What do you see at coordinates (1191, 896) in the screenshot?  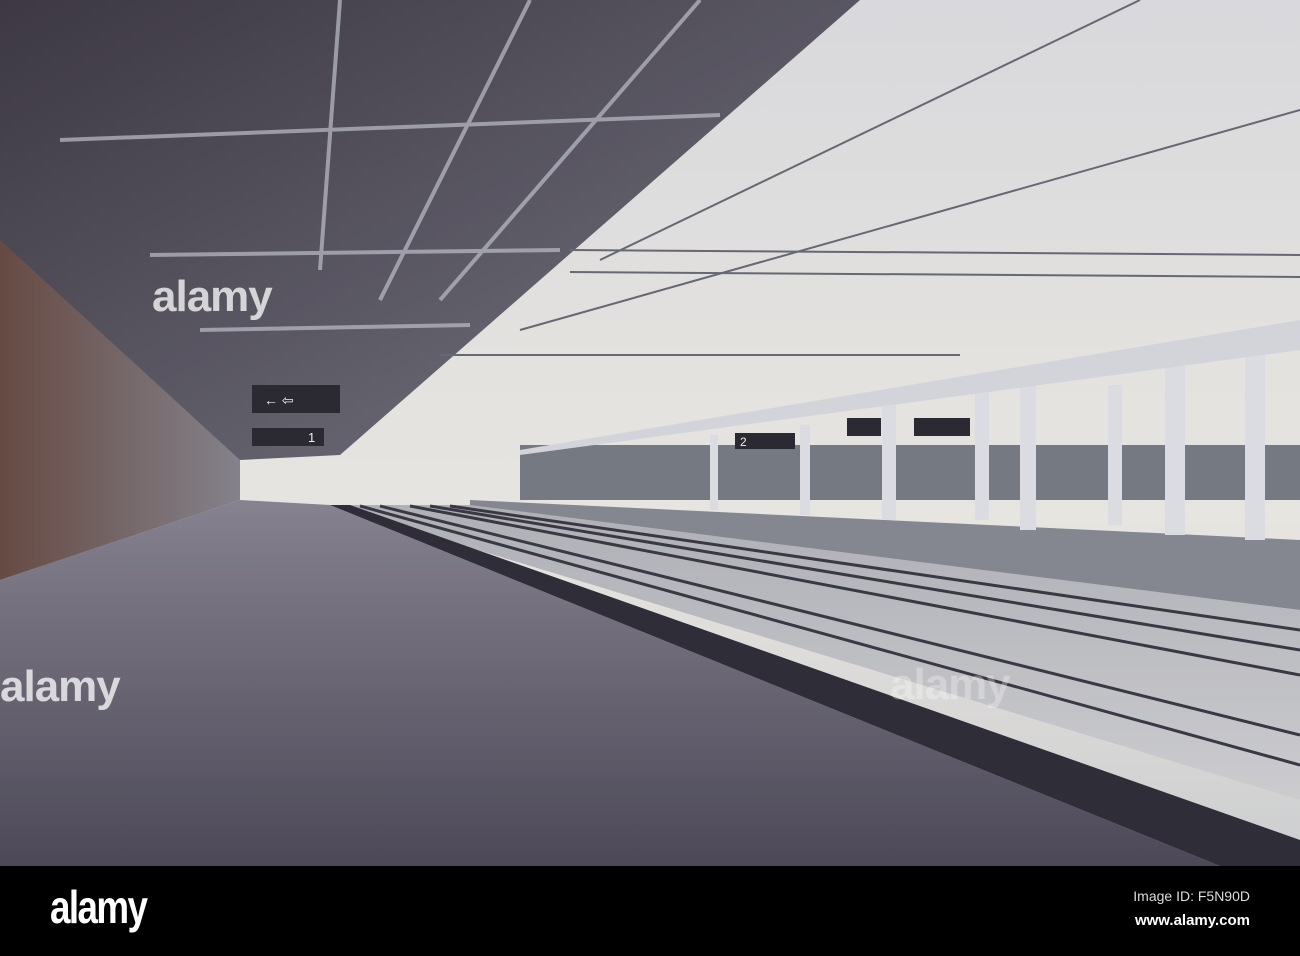 I see `image-id: Image ID: F5N90D` at bounding box center [1191, 896].